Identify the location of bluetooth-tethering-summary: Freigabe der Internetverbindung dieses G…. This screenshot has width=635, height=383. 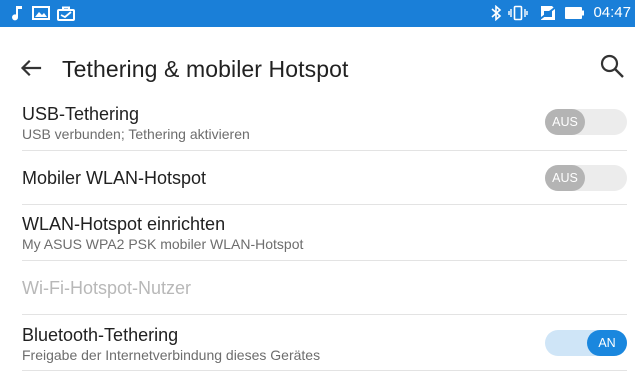
(171, 355).